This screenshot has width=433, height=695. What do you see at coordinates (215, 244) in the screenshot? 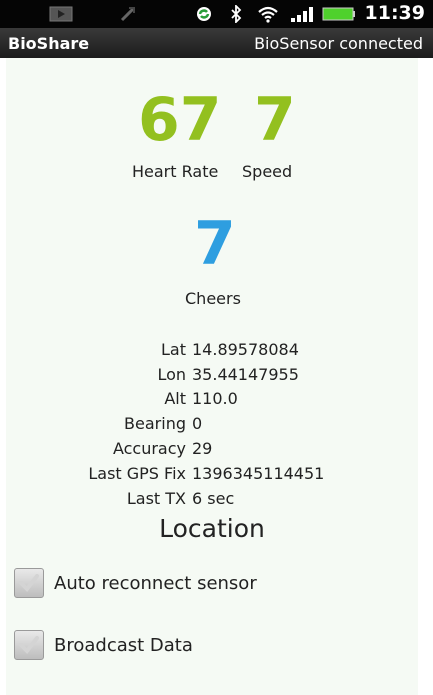
I see `cheers-value: 7` at bounding box center [215, 244].